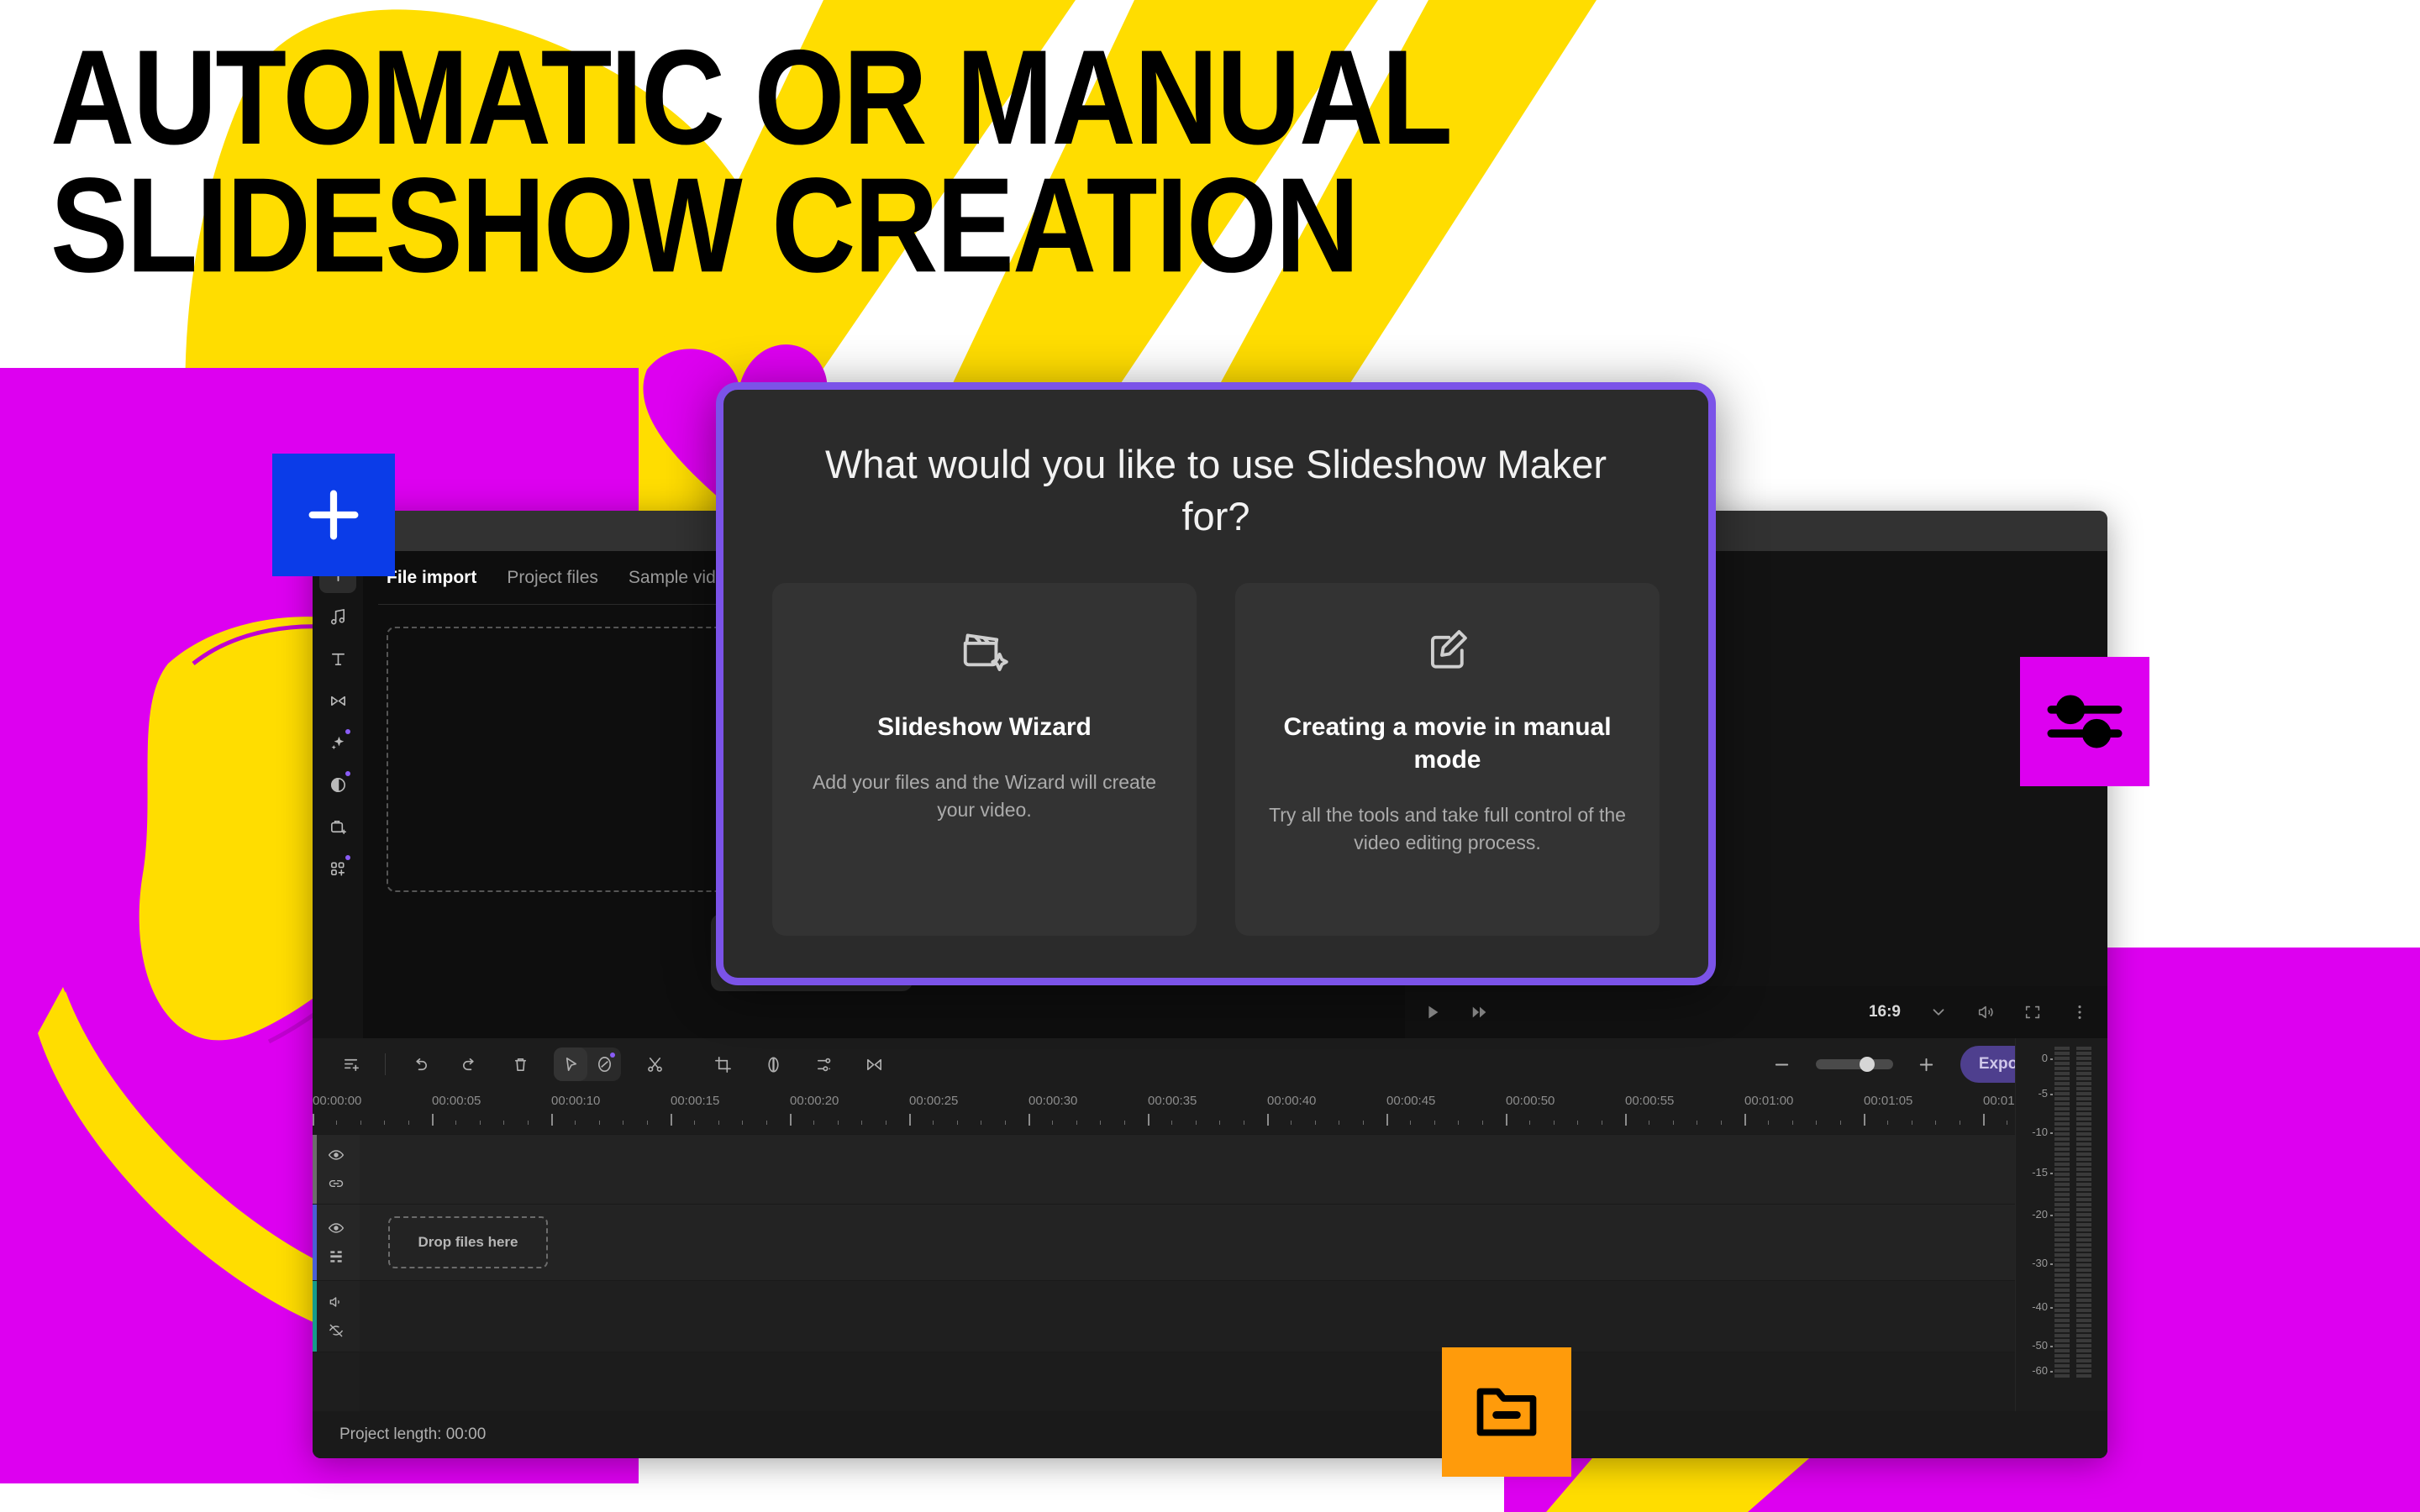 The image size is (2420, 1512). What do you see at coordinates (337, 742) in the screenshot?
I see `rail-item-filters` at bounding box center [337, 742].